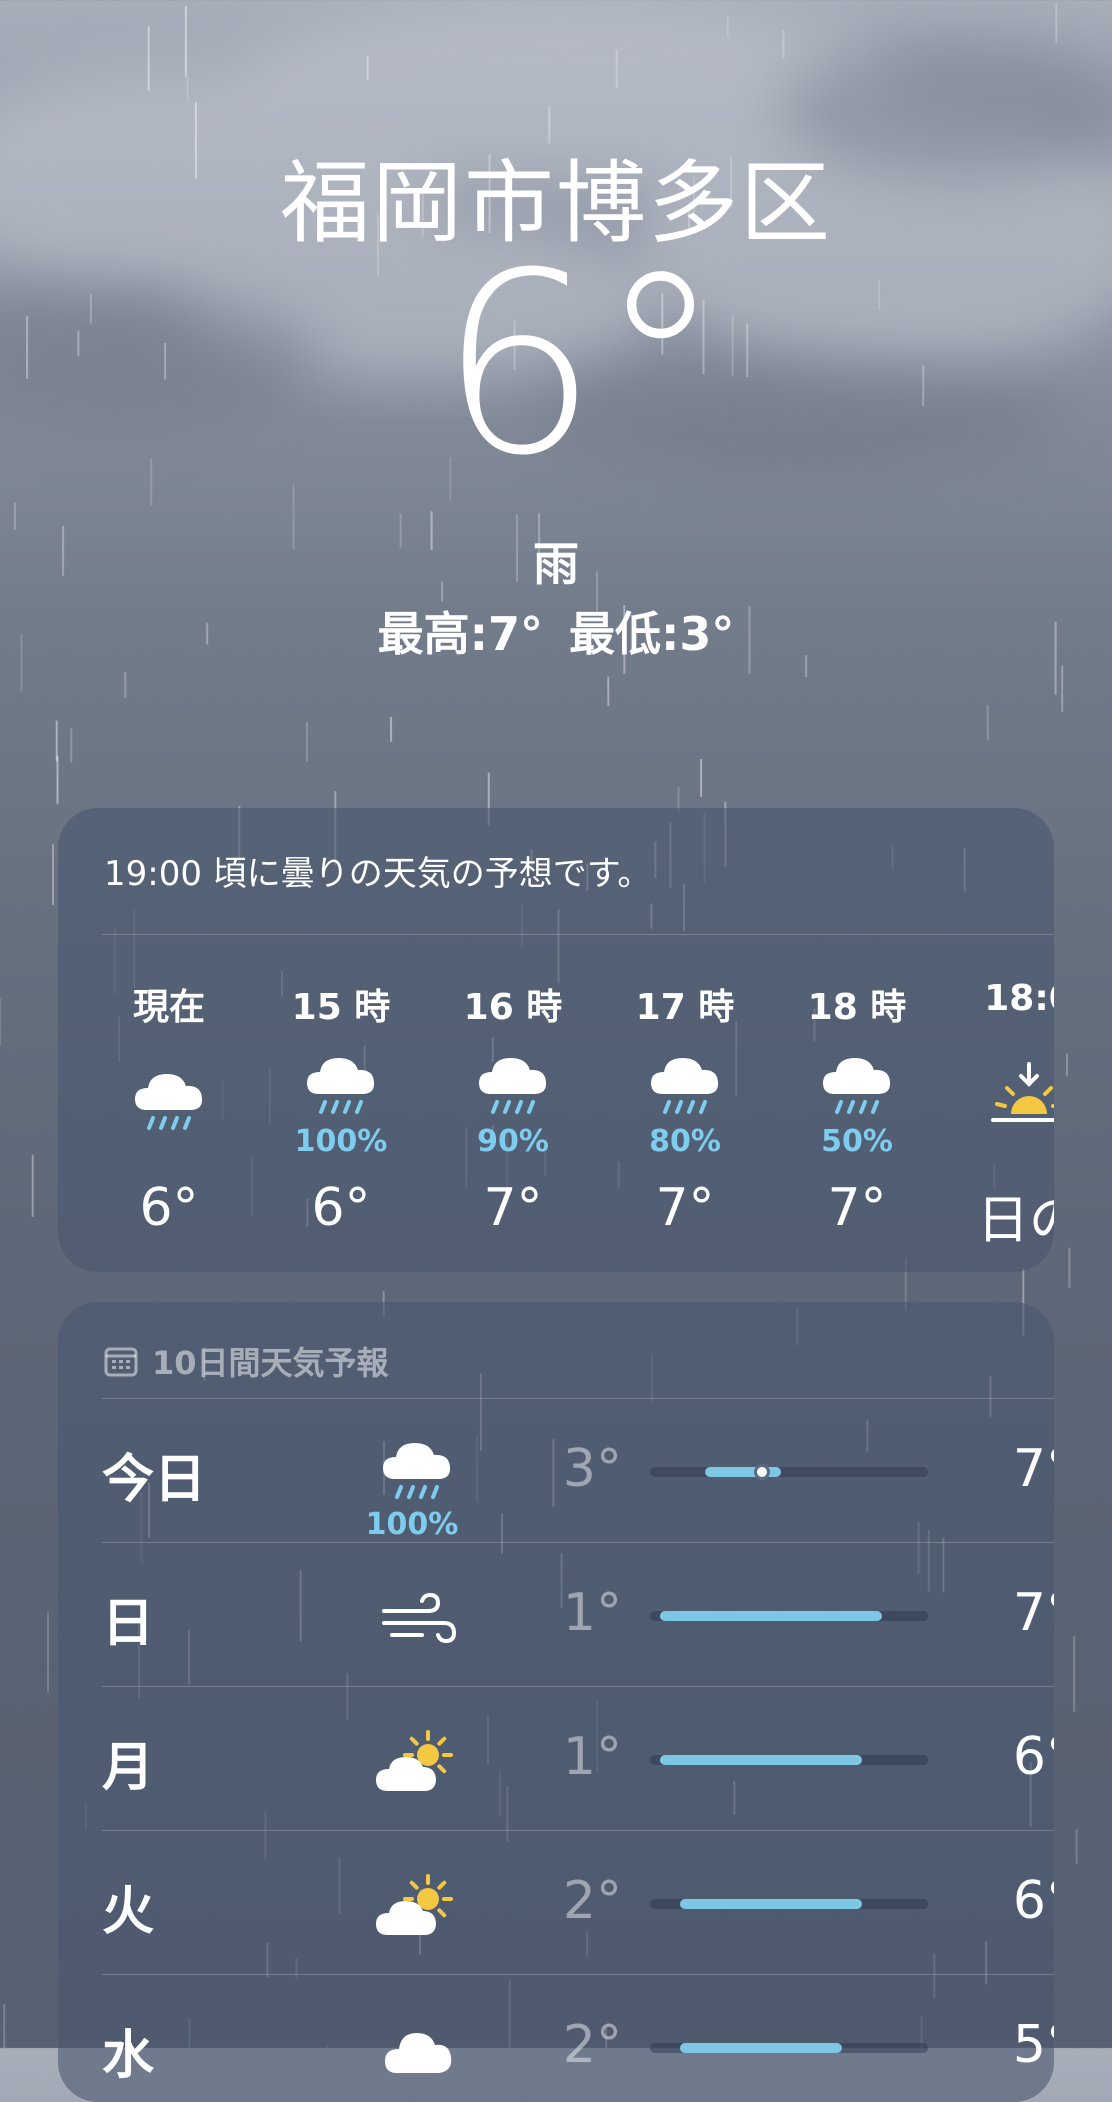  What do you see at coordinates (378, 874) in the screenshot?
I see `hourly-summary: 19:00 頃に曇りの天気の予想です。` at bounding box center [378, 874].